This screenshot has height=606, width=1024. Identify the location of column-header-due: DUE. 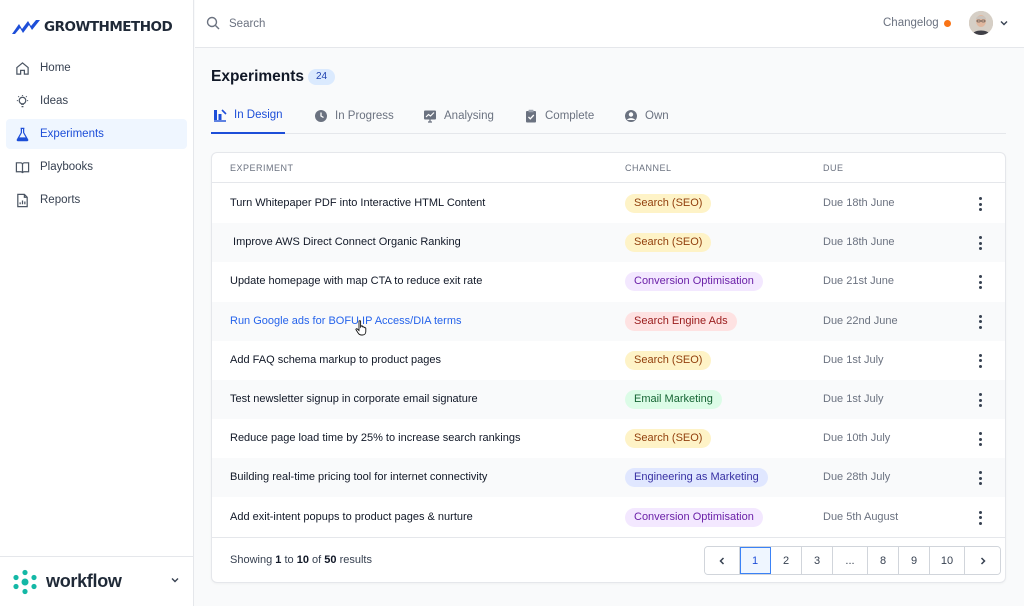
(833, 168).